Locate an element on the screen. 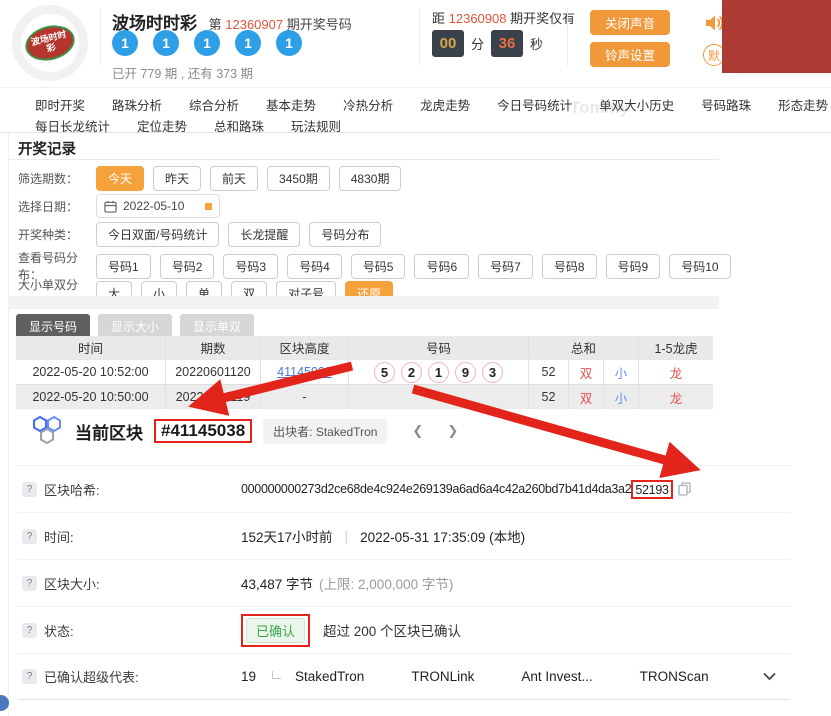 This screenshot has height=716, width=831. prev-block-button: ❮ is located at coordinates (417, 431).